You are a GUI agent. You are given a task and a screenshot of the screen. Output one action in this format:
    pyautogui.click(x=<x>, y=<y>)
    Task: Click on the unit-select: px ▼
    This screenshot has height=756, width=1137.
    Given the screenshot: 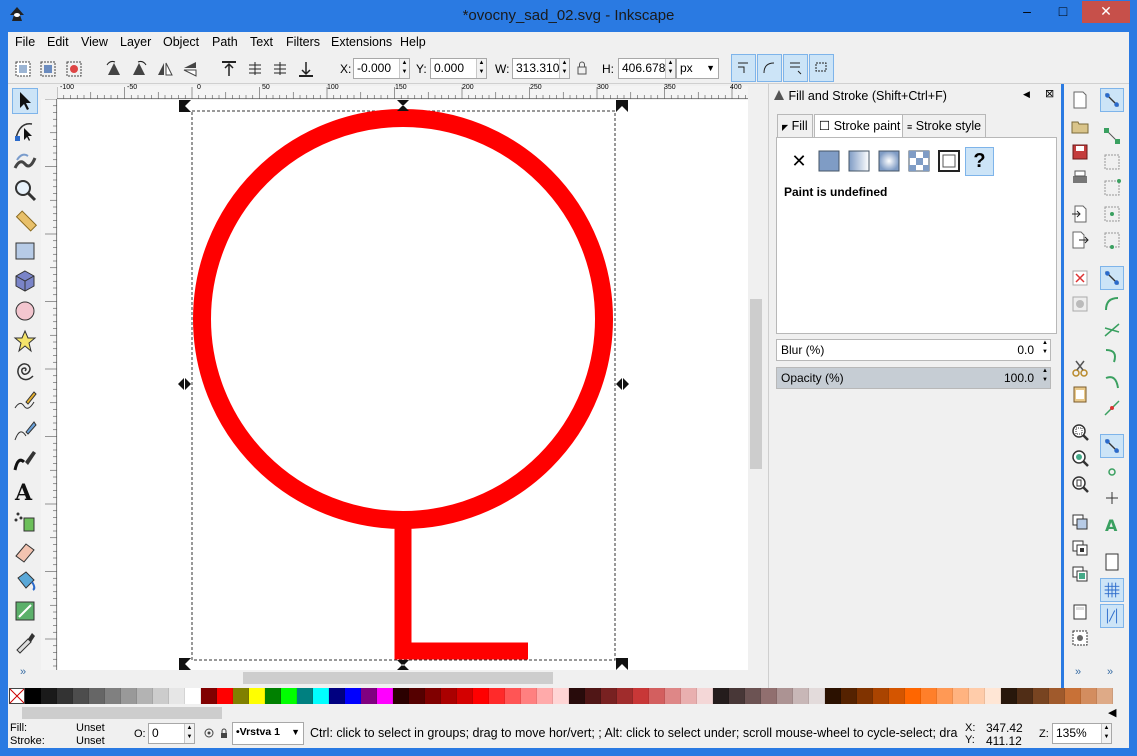 What is the action you would take?
    pyautogui.click(x=697, y=68)
    